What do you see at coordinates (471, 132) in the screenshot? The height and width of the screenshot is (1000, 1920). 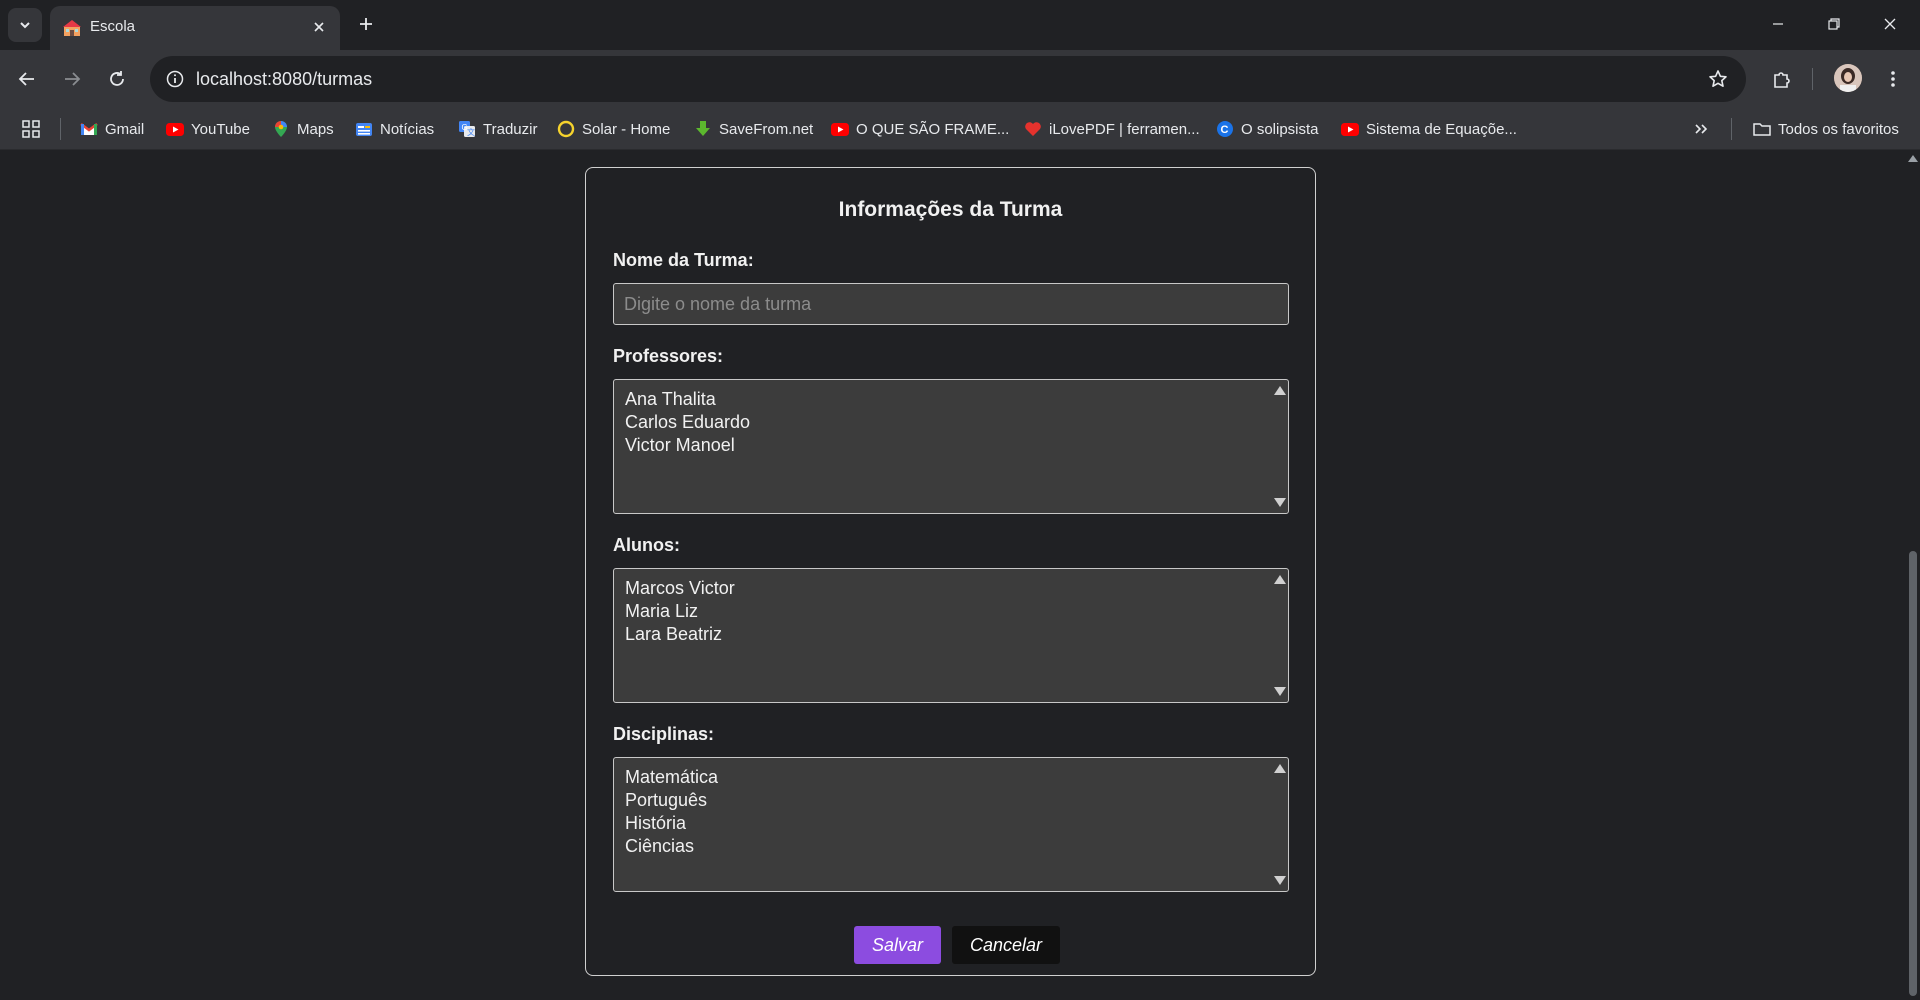 I see `svg-text: 文` at bounding box center [471, 132].